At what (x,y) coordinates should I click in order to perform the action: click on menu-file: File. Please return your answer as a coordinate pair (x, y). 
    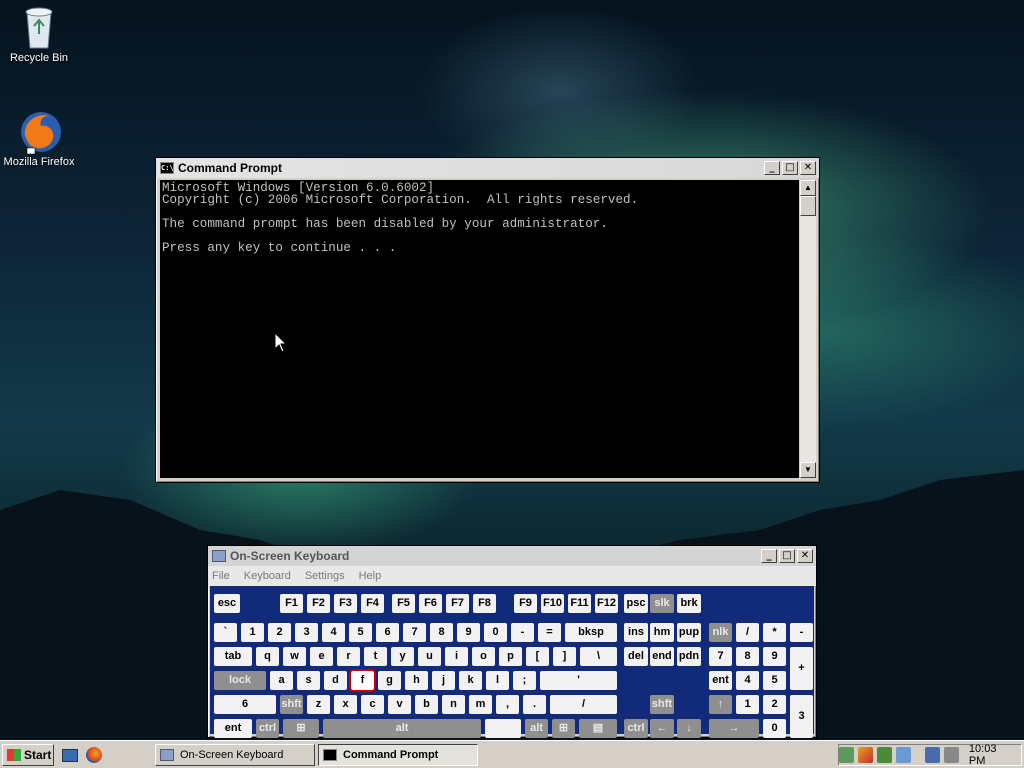
    Looking at the image, I should click on (221, 576).